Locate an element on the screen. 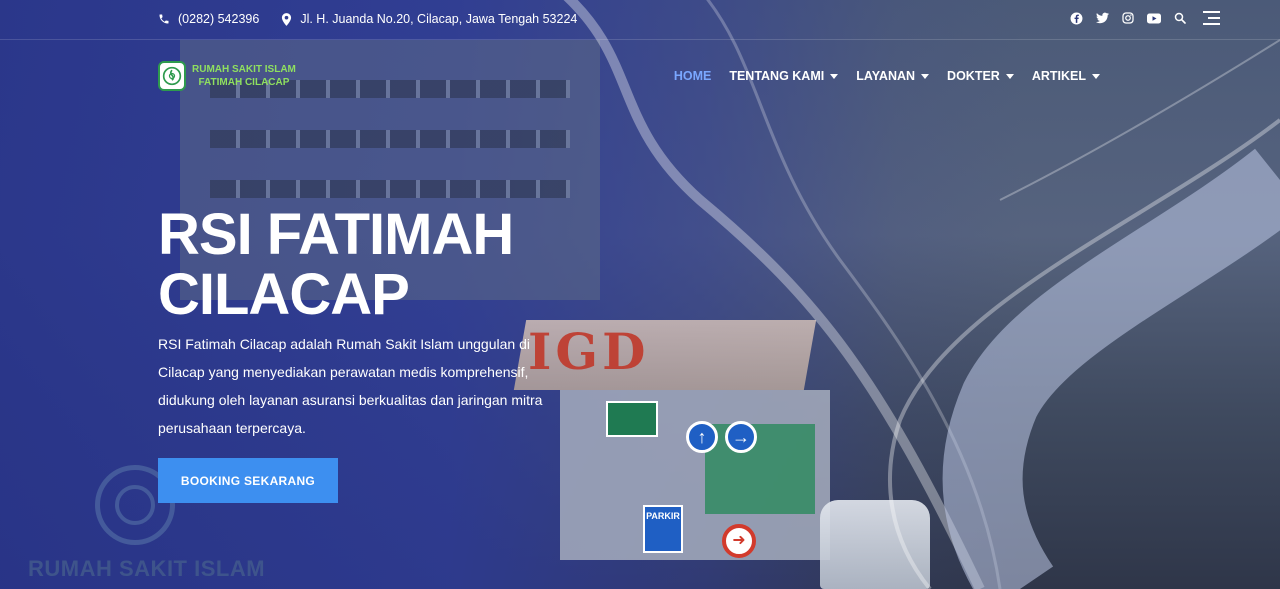  social-links is located at coordinates (1144, 18).